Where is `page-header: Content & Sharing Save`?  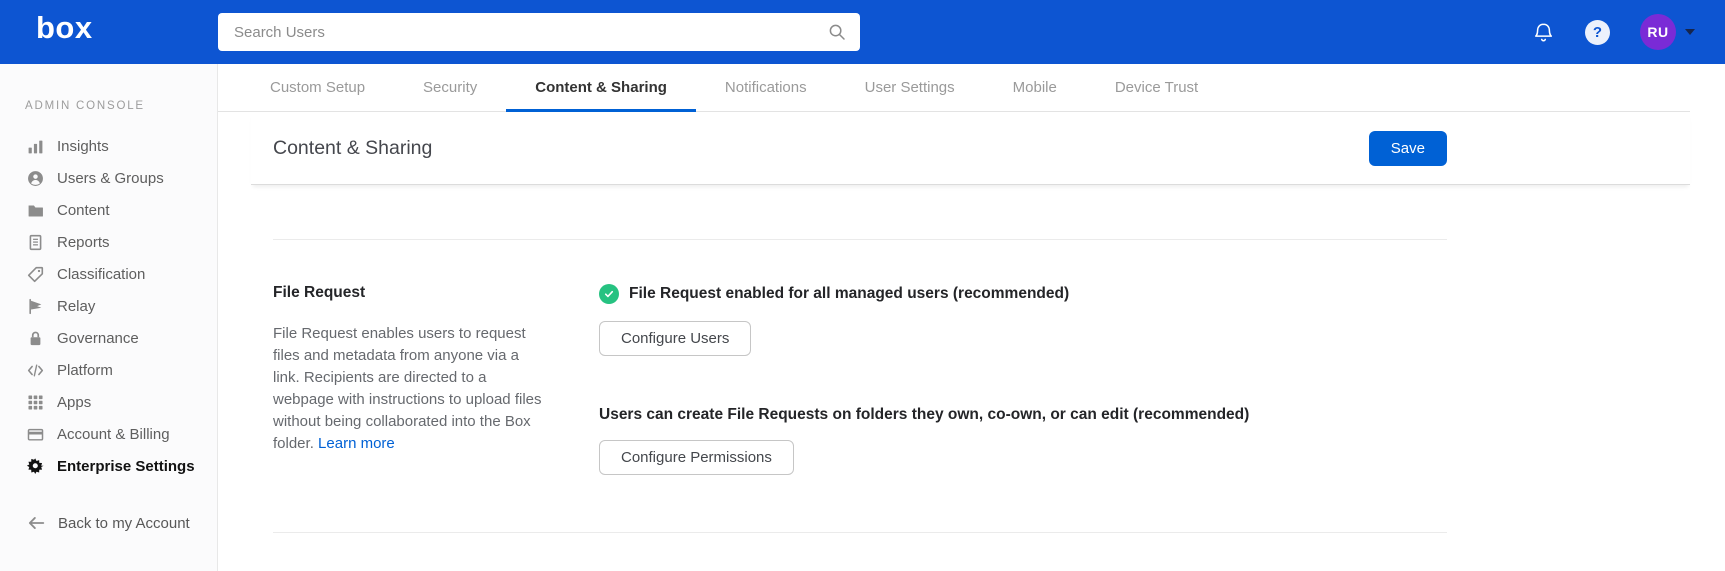 page-header: Content & Sharing Save is located at coordinates (970, 148).